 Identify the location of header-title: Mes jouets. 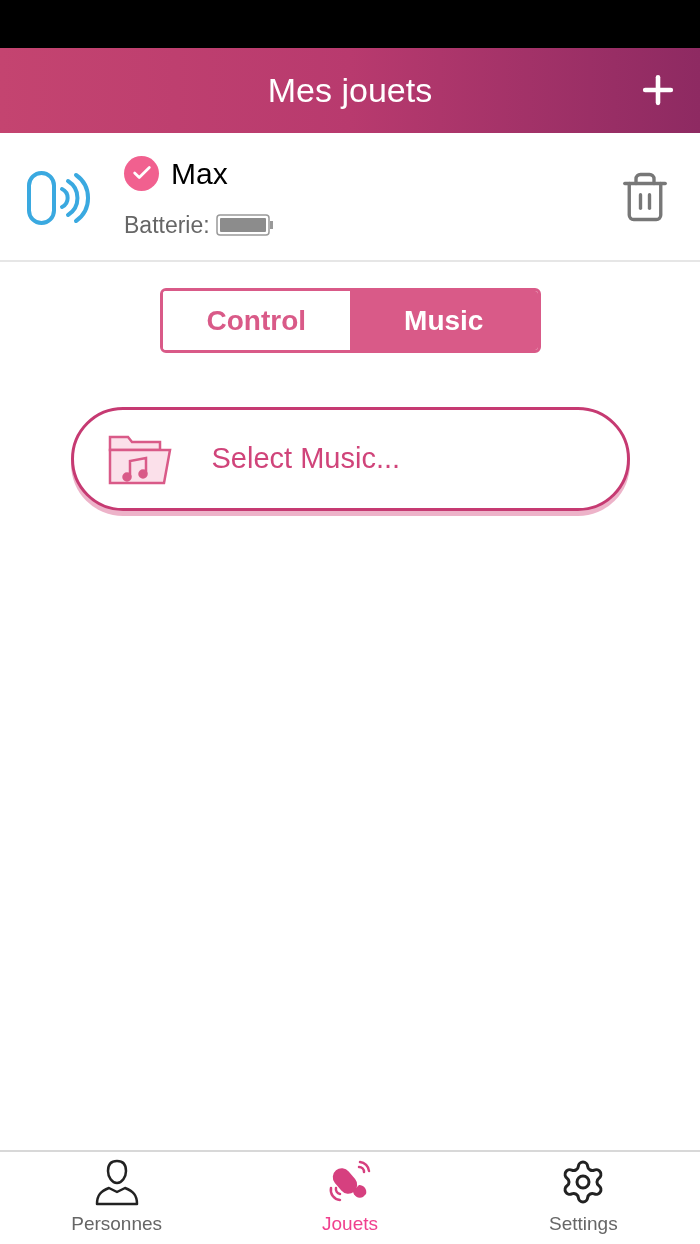
(350, 90).